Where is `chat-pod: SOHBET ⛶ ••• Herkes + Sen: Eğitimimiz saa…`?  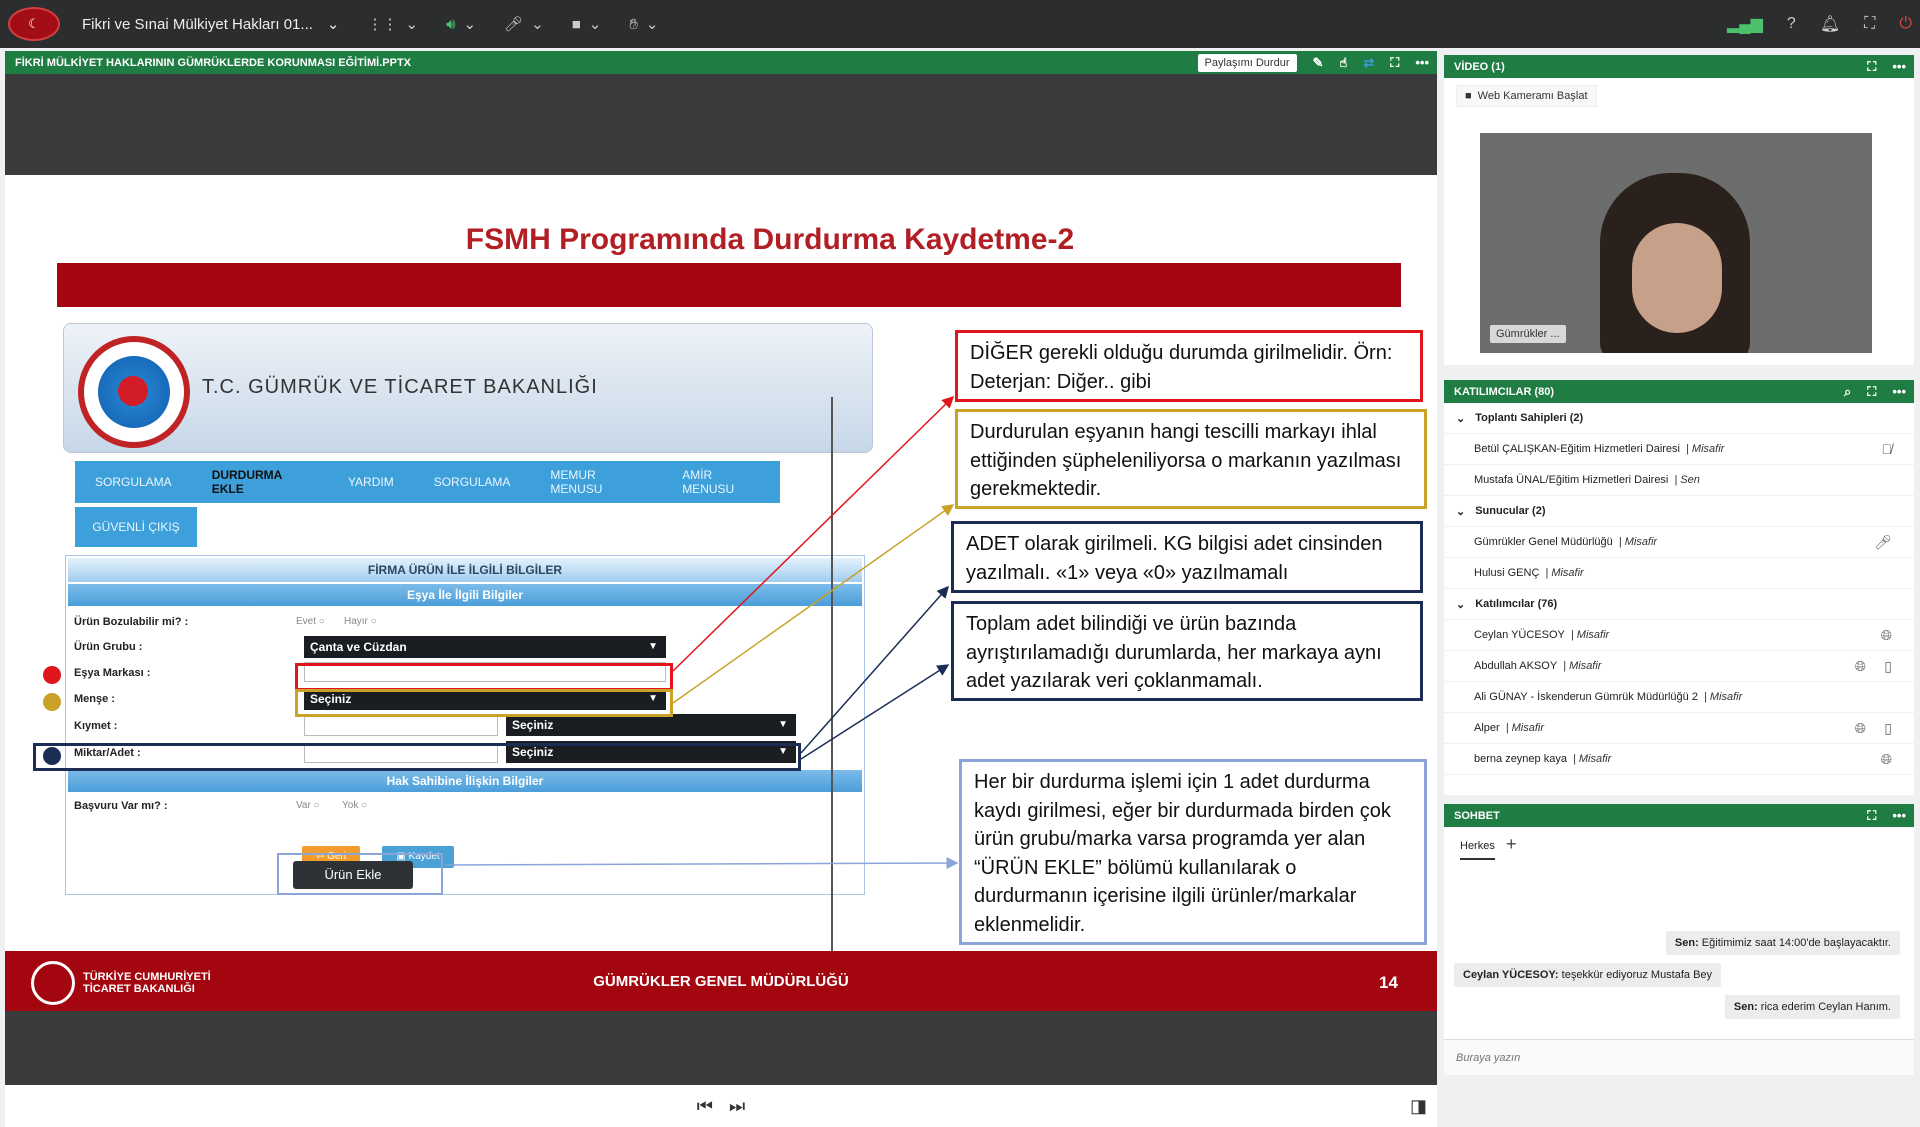 chat-pod: SOHBET ⛶ ••• Herkes + Sen: Eğitimimiz saa… is located at coordinates (1679, 939).